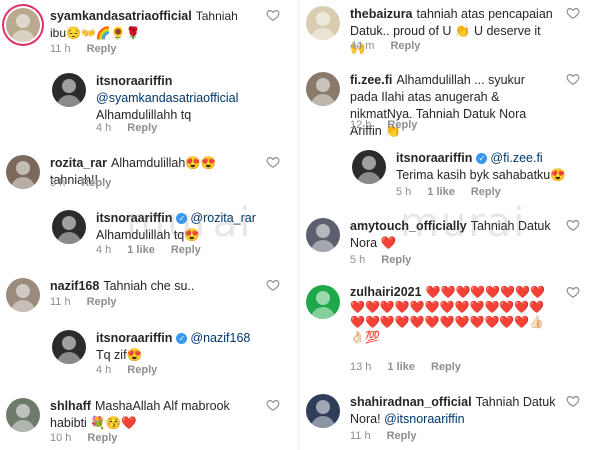  What do you see at coordinates (78, 163) in the screenshot?
I see `comment-username: rozita_rar` at bounding box center [78, 163].